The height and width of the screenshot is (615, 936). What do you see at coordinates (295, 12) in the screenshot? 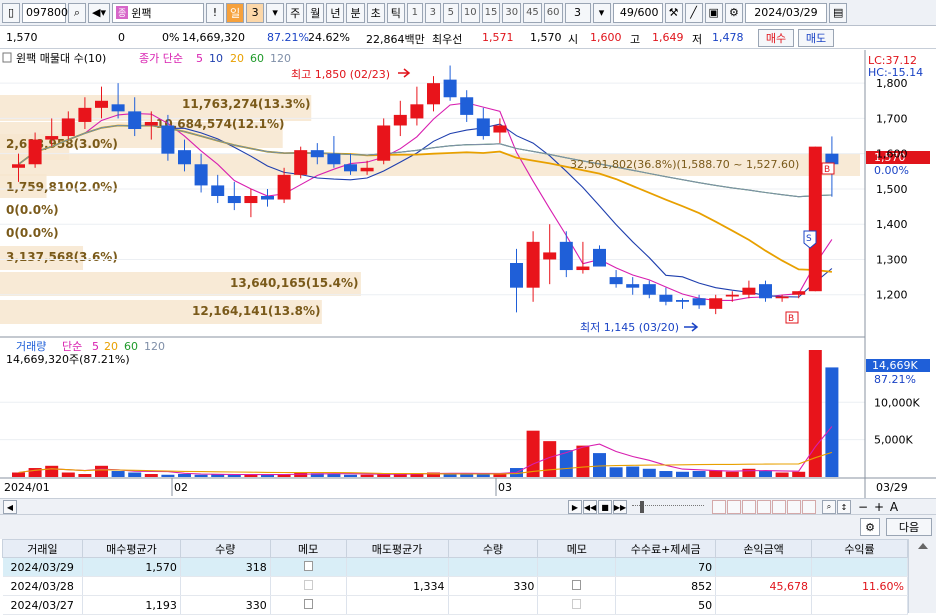
I see `period-week-button: 주` at bounding box center [295, 12].